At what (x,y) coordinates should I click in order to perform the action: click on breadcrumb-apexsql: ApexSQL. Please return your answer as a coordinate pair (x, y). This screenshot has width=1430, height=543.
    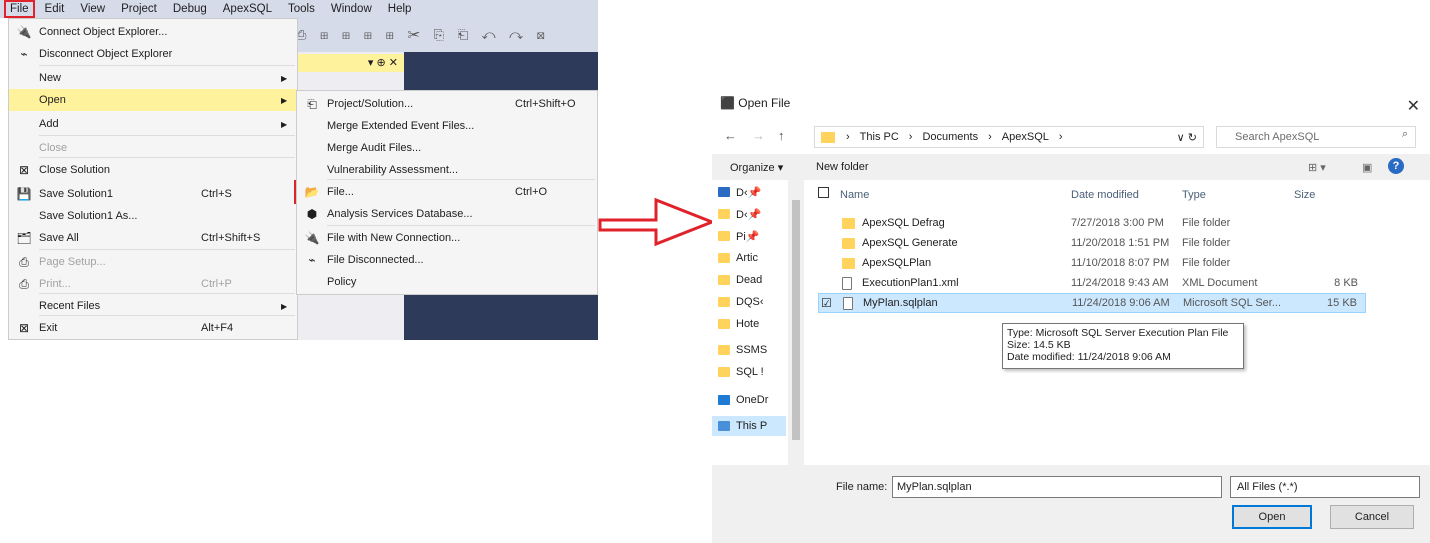
    Looking at the image, I should click on (1025, 137).